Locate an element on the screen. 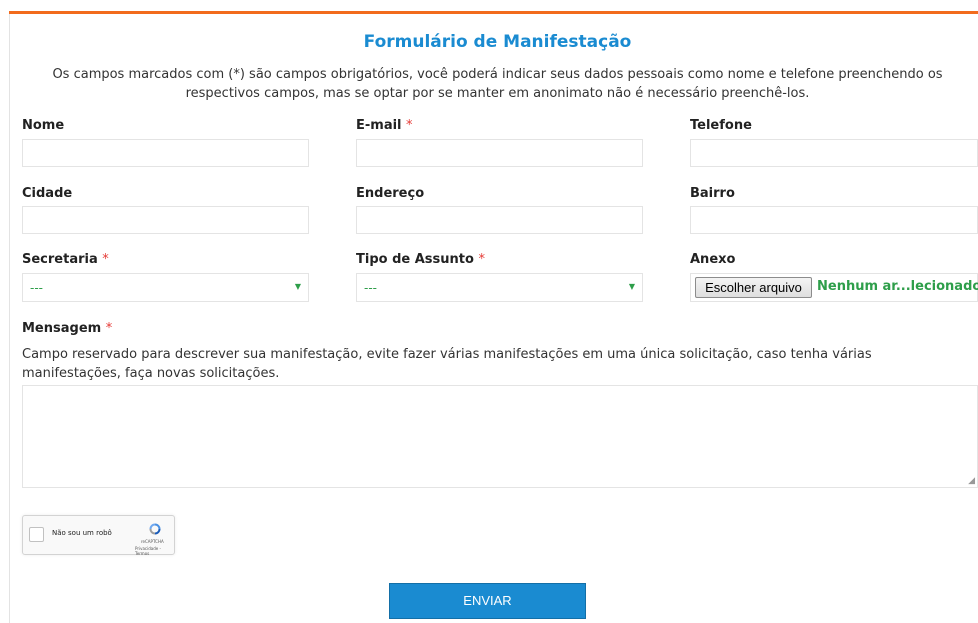  file-status-text: Nenhum ar...lecionado is located at coordinates (897, 286).